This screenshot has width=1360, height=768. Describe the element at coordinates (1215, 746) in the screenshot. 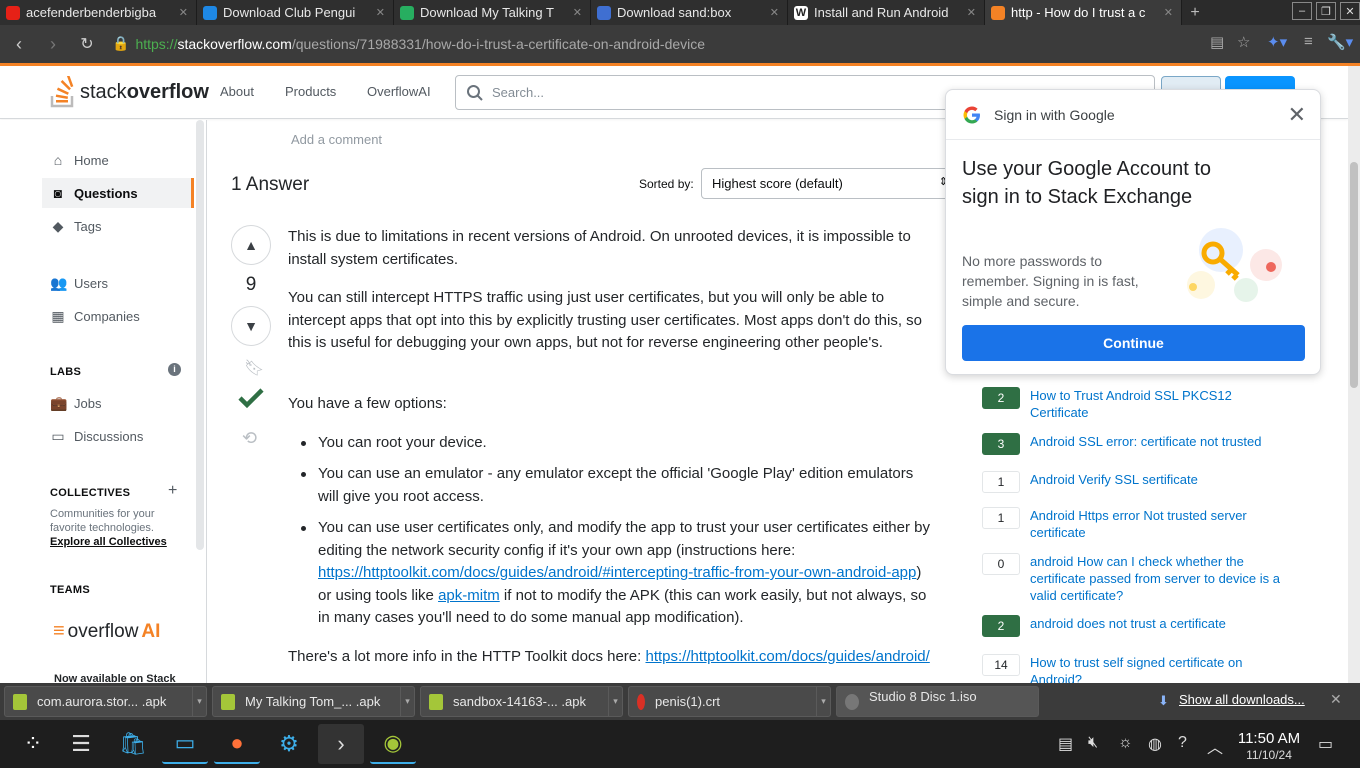

I see `chevron-up-icon: ︿` at that location.